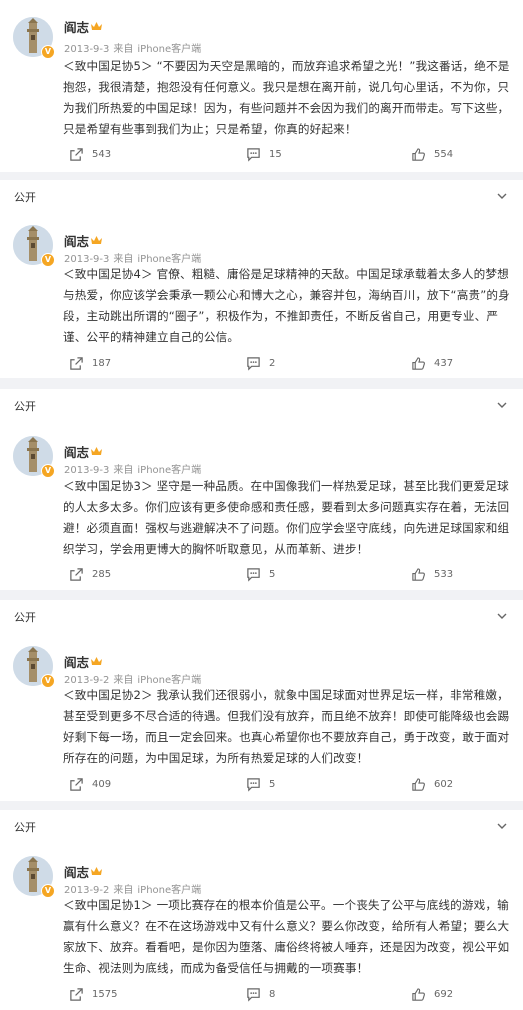 Image resolution: width=523 pixels, height=1010 pixels. What do you see at coordinates (102, 363) in the screenshot?
I see `repost-count: 187` at bounding box center [102, 363].